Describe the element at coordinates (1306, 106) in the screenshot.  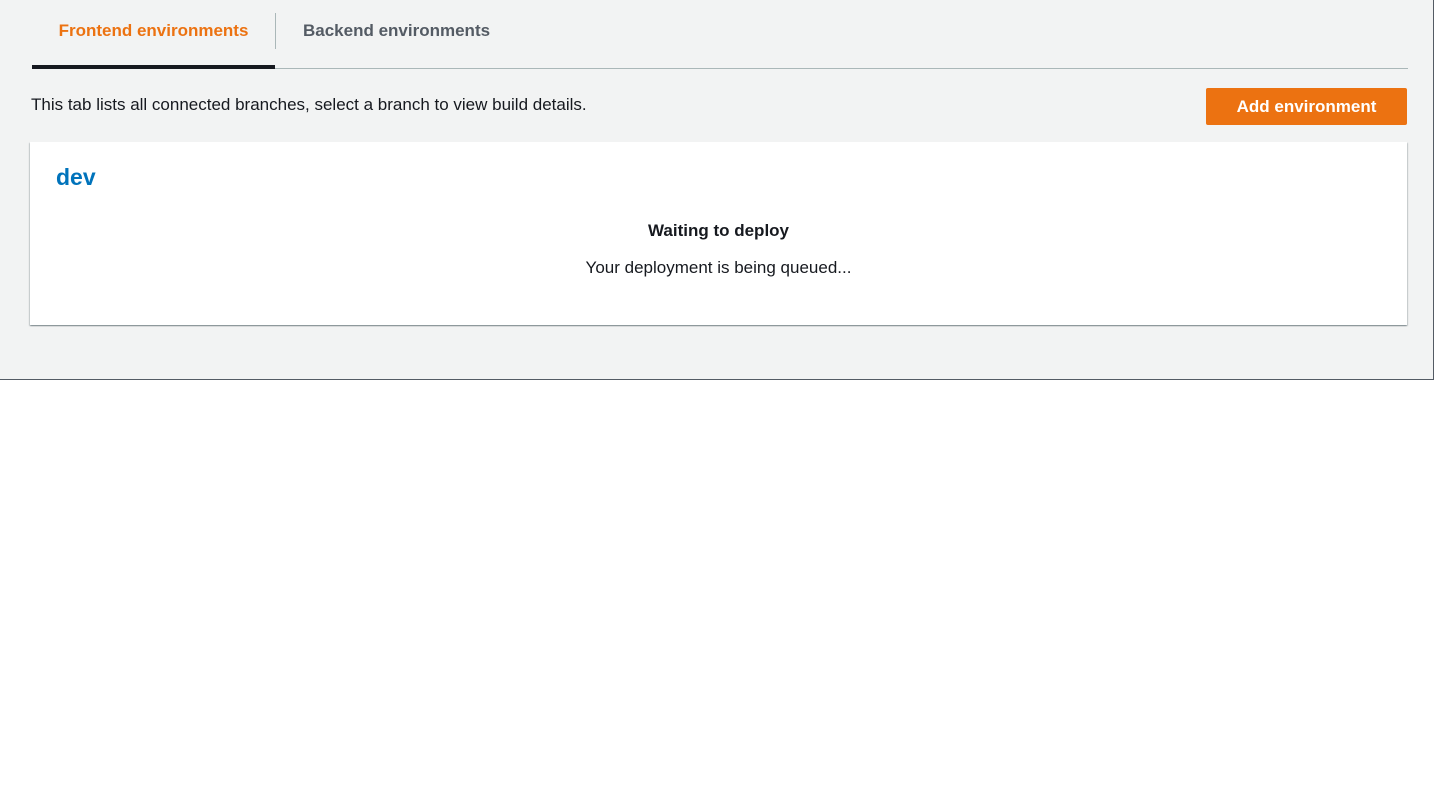
I see `add-environment-button: Add environment` at that location.